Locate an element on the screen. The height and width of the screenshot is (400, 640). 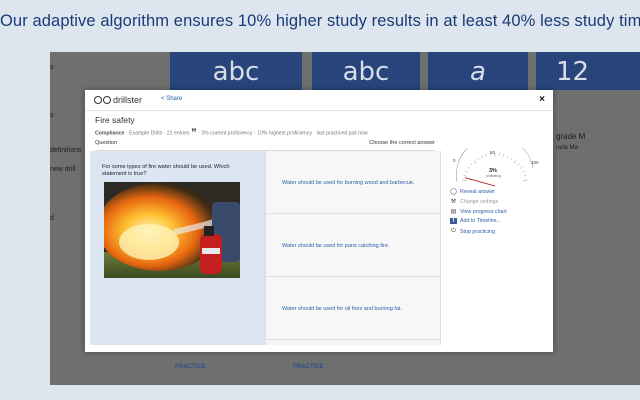
meta-author: Example Drills is located at coordinates (145, 133).